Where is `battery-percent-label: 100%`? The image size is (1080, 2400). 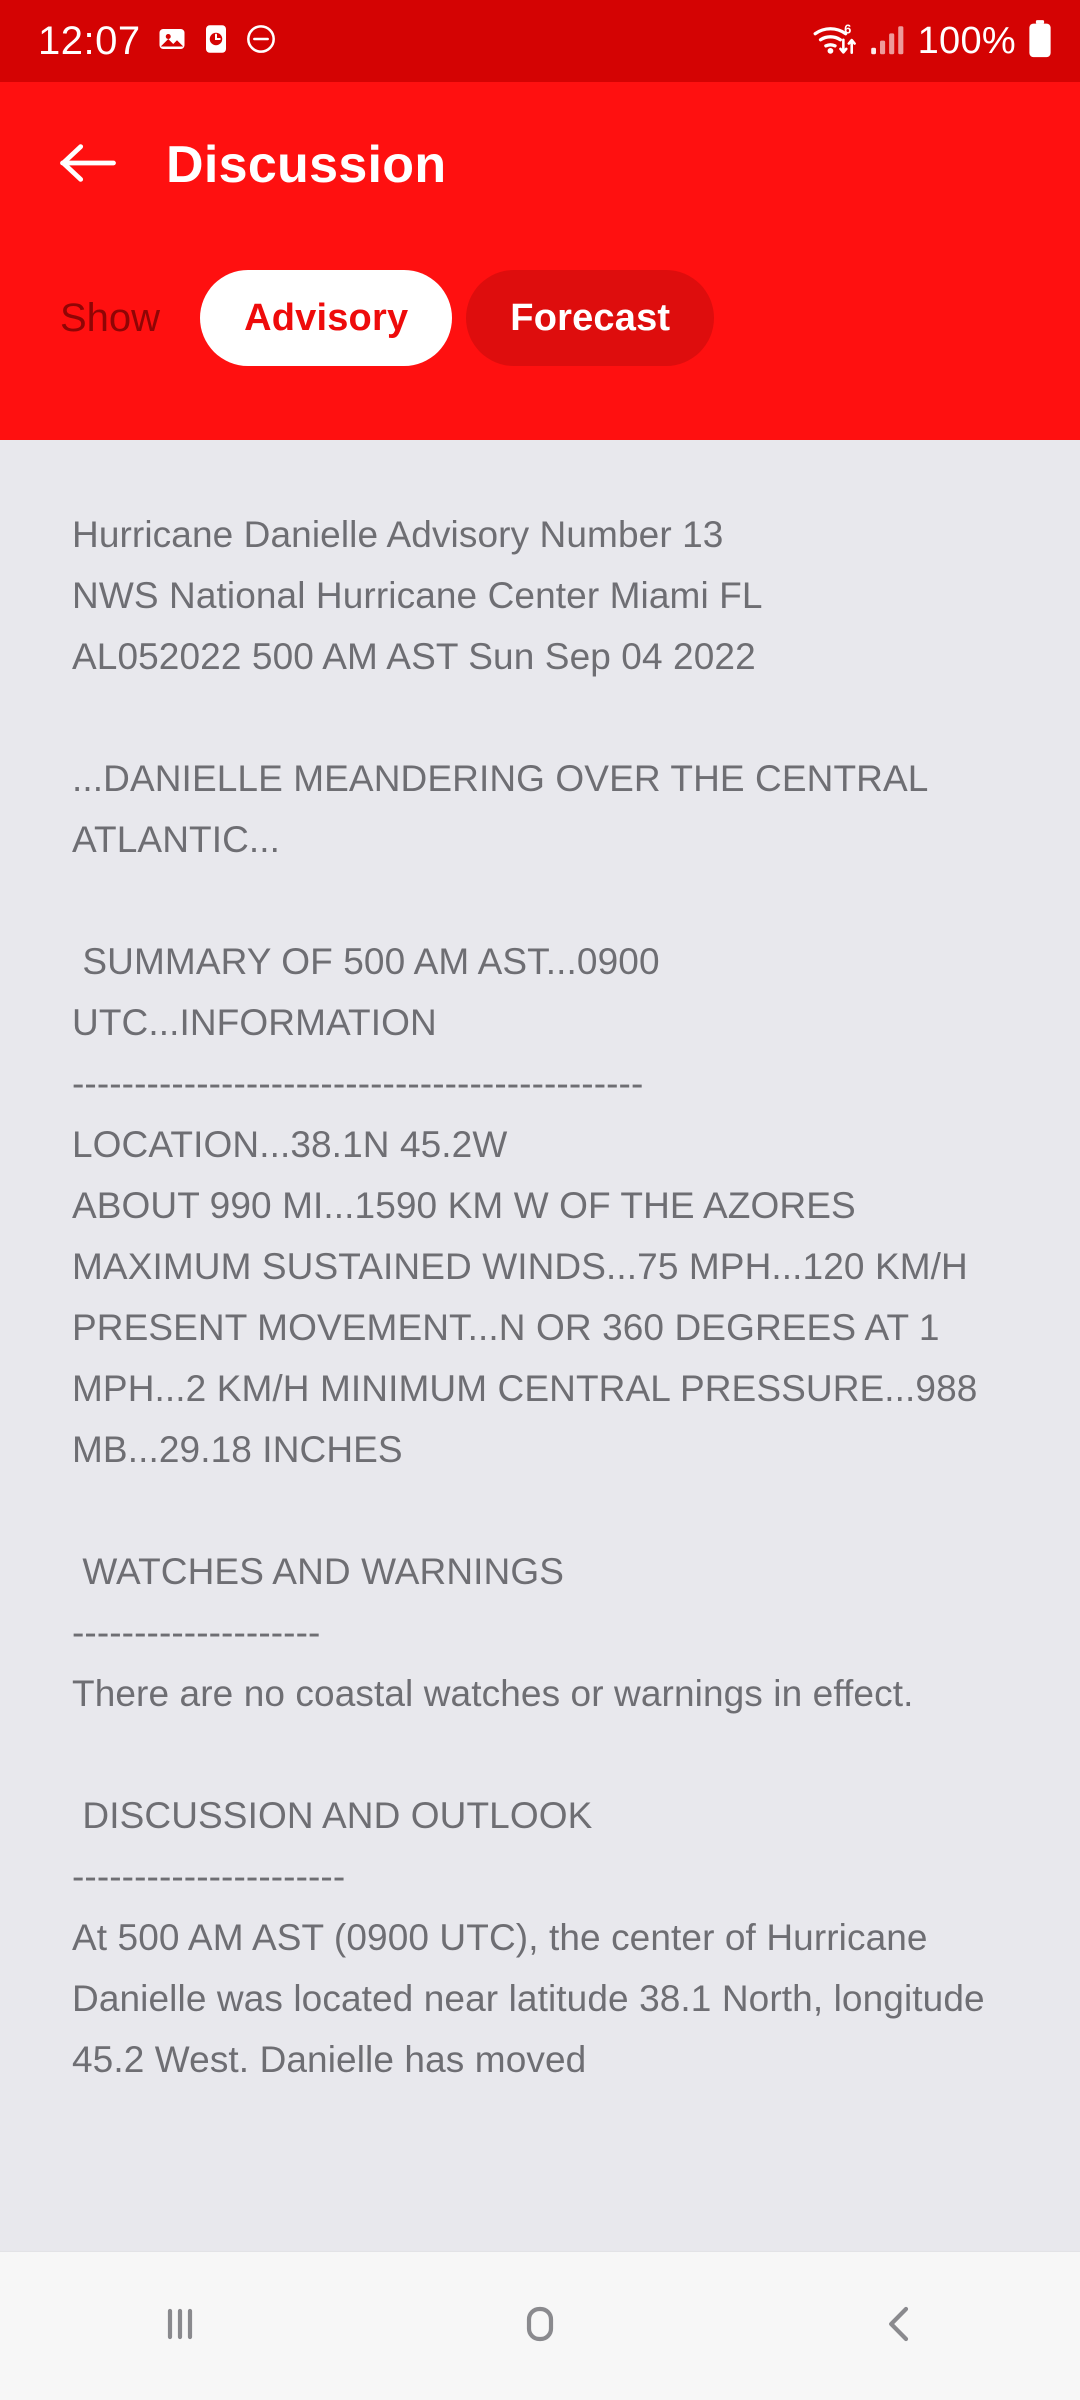 battery-percent-label: 100% is located at coordinates (966, 41).